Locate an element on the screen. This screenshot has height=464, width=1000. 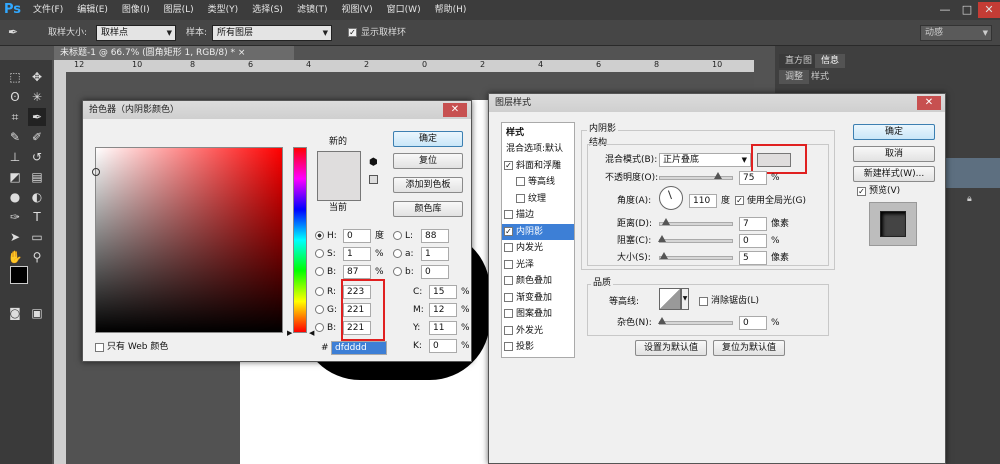
contour-preview is located at coordinates (670, 299).